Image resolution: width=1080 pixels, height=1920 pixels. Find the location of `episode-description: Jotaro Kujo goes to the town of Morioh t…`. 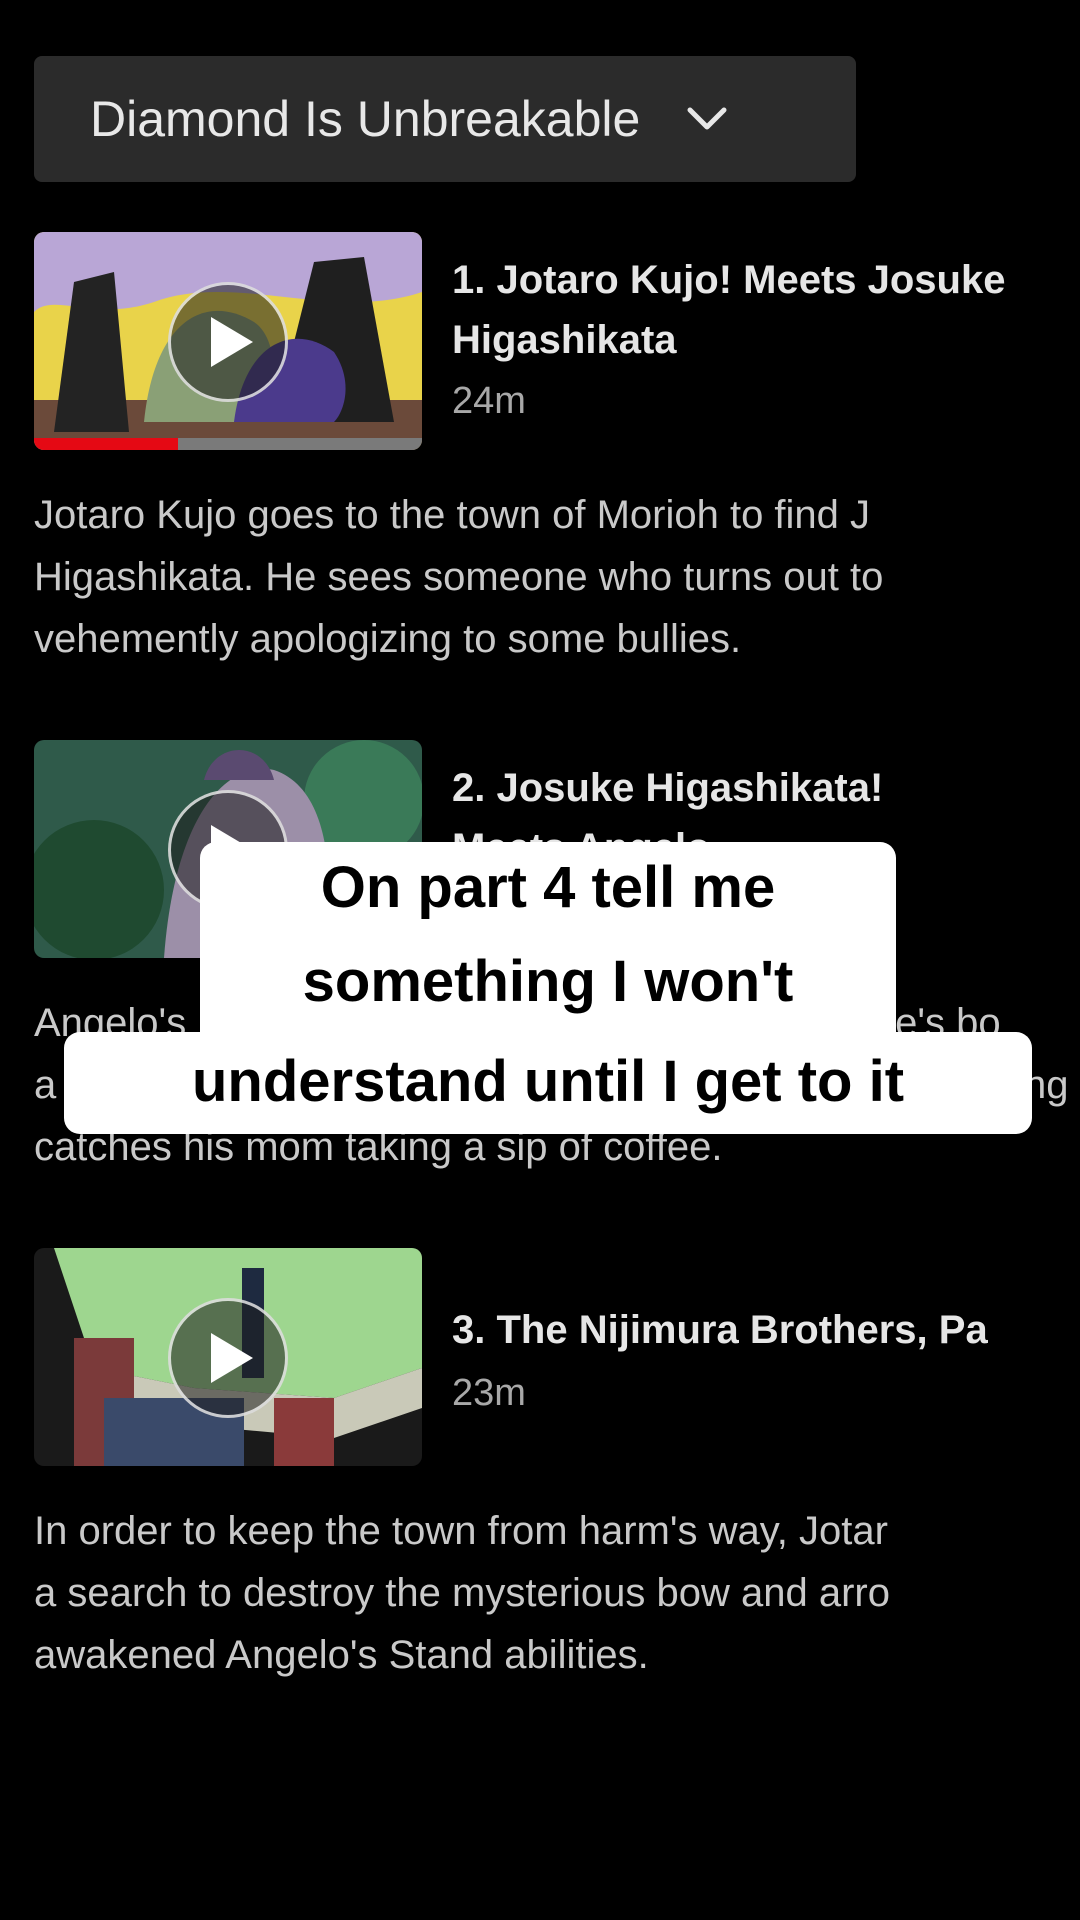

episode-description: Jotaro Kujo goes to the town of Morioh t… is located at coordinates (557, 577).